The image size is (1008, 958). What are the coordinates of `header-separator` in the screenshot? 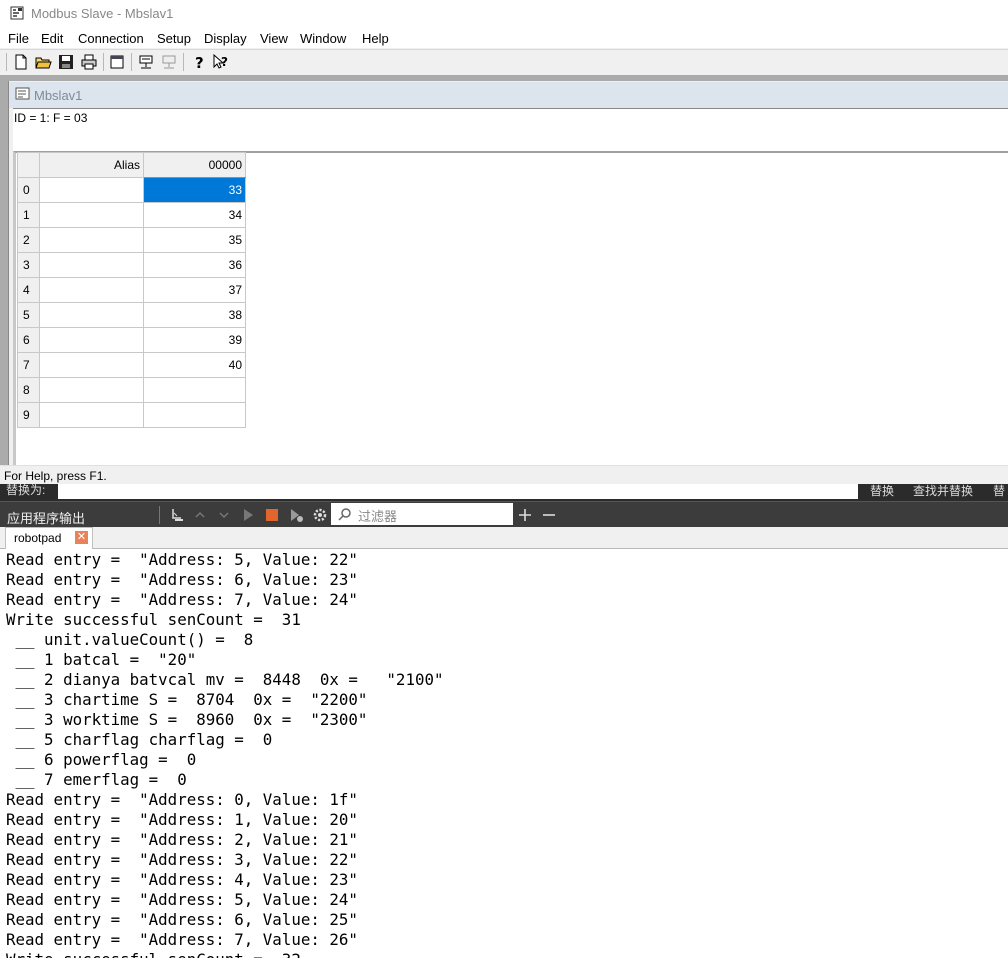 It's located at (159, 515).